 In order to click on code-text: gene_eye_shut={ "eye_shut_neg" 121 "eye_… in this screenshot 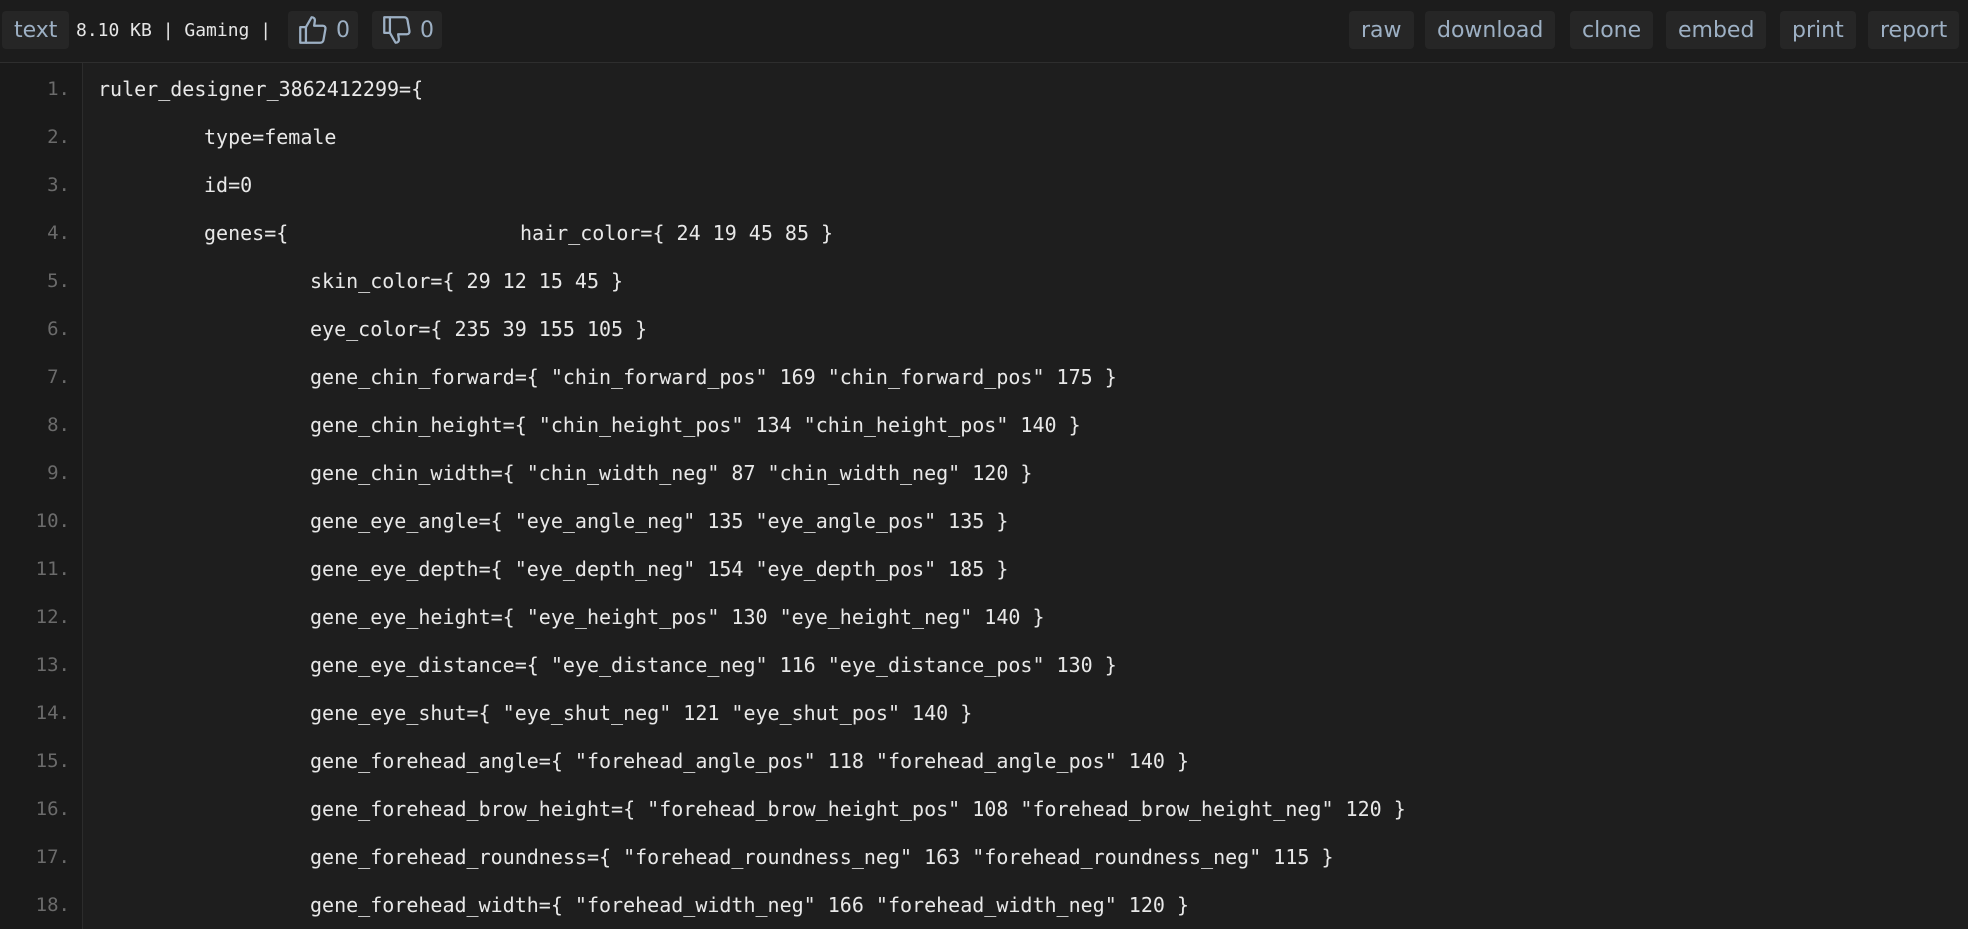, I will do `click(641, 713)`.